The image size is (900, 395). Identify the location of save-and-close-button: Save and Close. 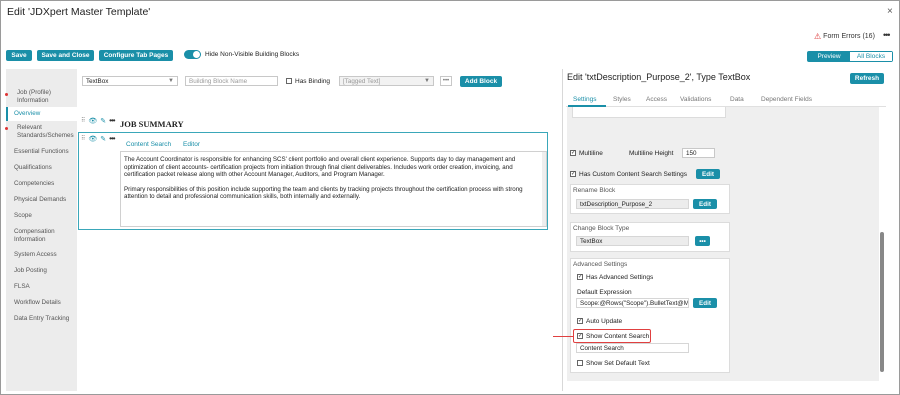
(65, 55).